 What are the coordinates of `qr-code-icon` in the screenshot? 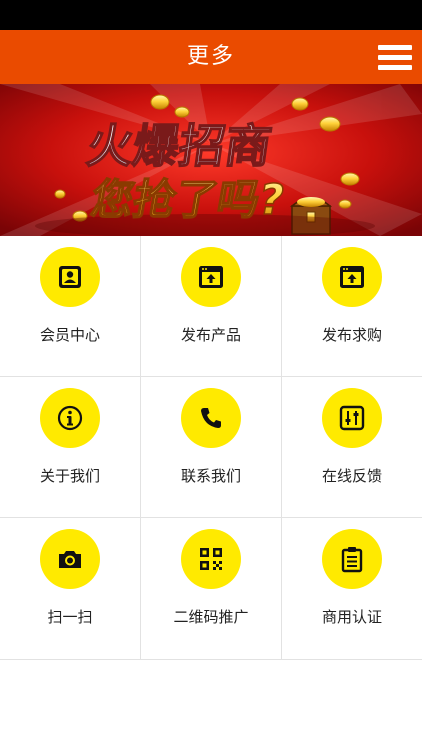 It's located at (211, 559).